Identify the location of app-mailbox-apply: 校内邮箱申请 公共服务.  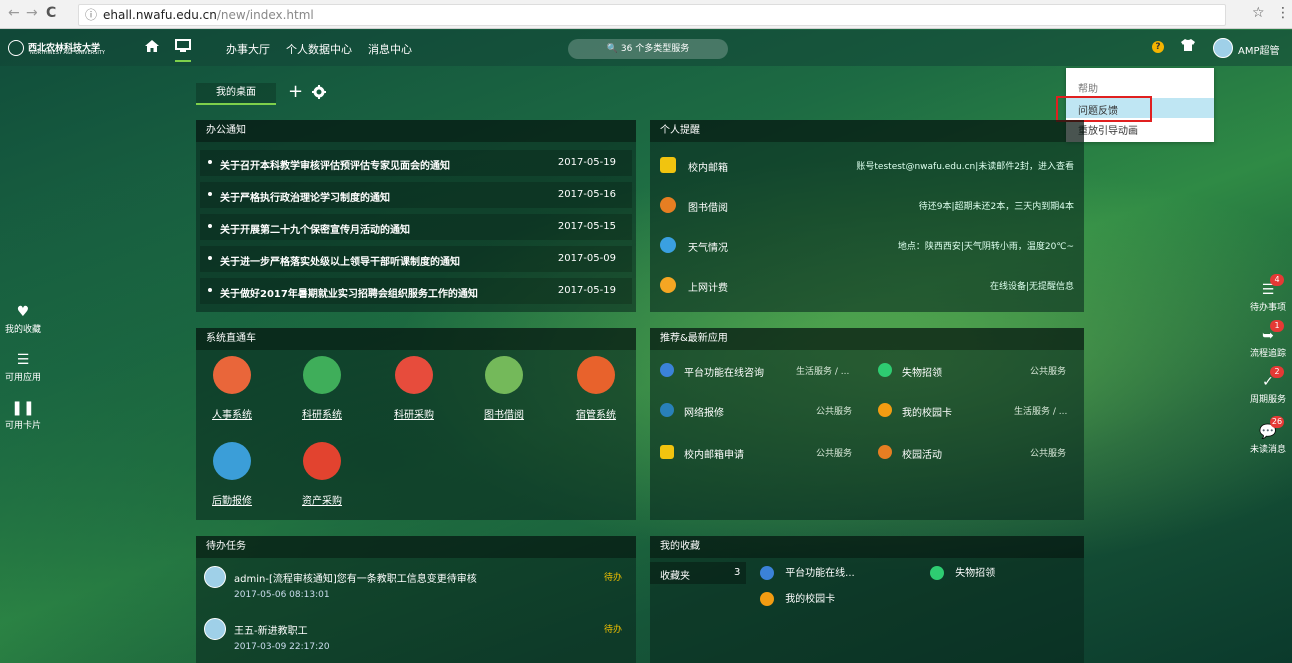
(759, 453).